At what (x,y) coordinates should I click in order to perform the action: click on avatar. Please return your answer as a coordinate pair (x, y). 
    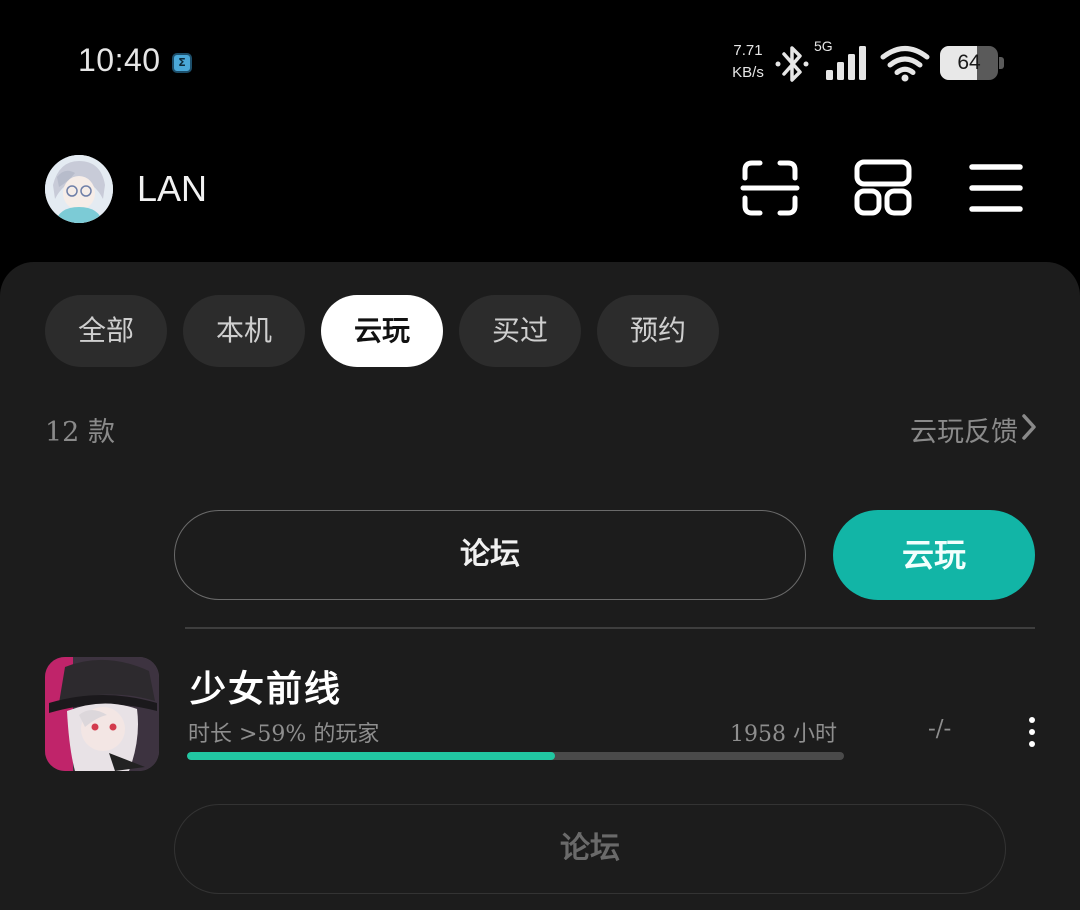
    Looking at the image, I should click on (79, 189).